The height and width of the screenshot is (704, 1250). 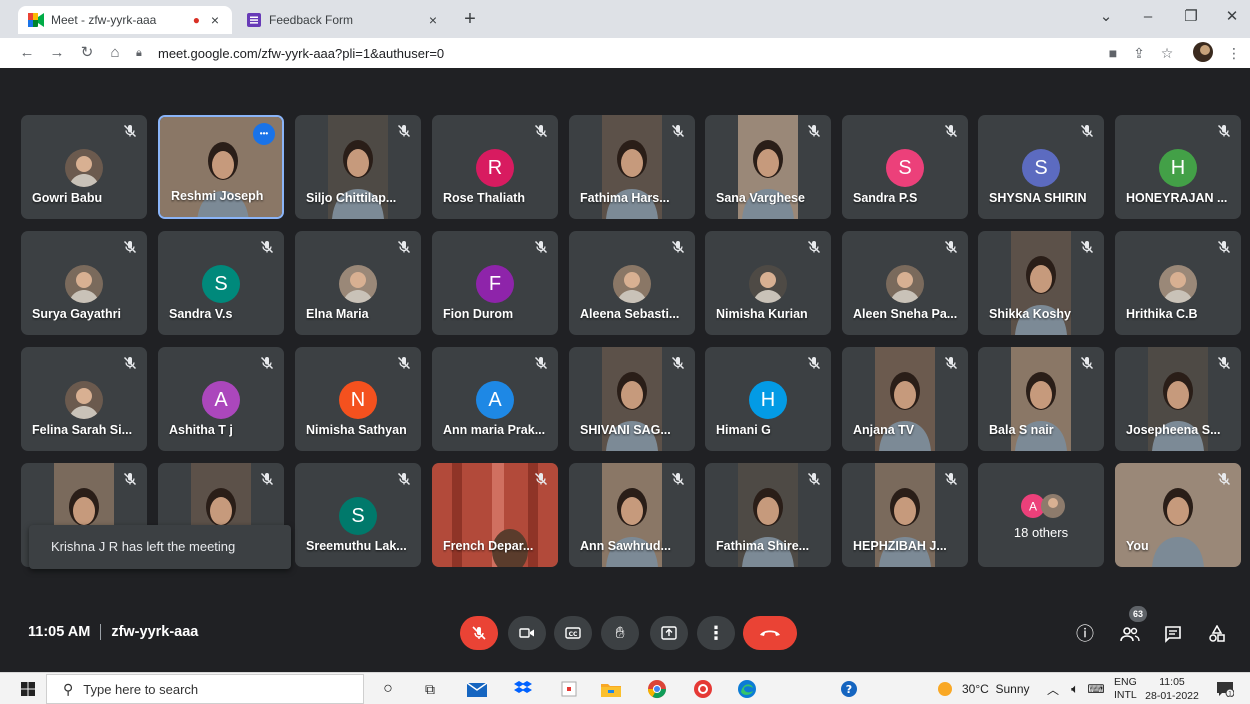 I want to click on participant-tile: S Sandra V.s, so click(x=221, y=283).